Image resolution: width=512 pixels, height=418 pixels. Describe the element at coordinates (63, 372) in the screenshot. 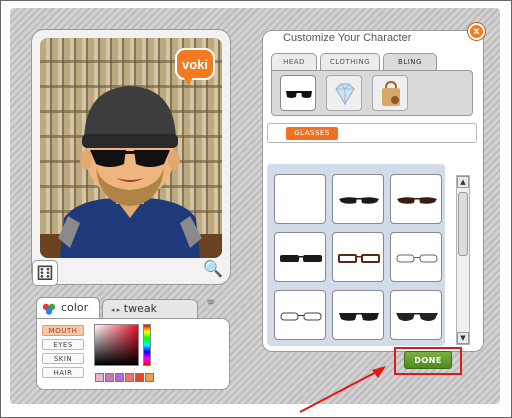

I see `feature-hair-button: HAIR` at that location.